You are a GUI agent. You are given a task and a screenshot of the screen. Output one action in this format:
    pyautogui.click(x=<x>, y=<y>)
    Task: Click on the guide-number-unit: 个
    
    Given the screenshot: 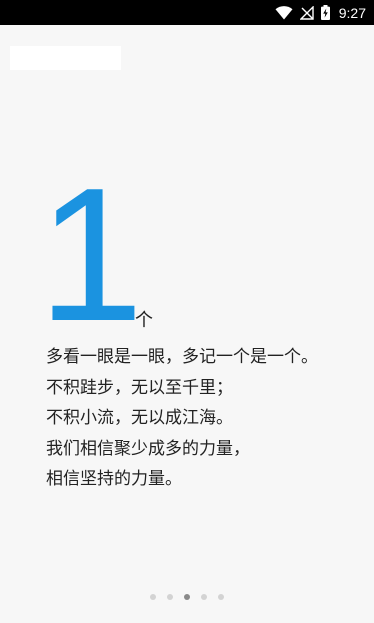 What is the action you would take?
    pyautogui.click(x=144, y=320)
    